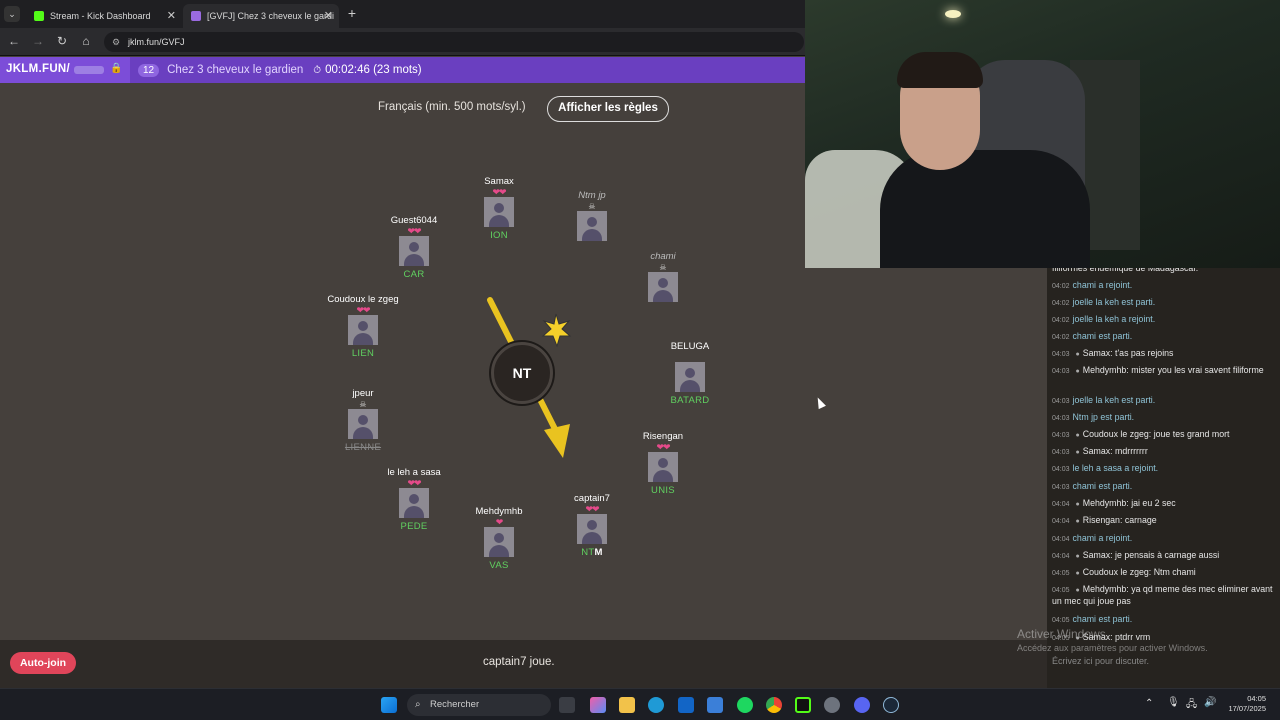  Describe the element at coordinates (1164, 487) in the screenshot. I see `chat-message: 04:03 chami est parti.` at that location.